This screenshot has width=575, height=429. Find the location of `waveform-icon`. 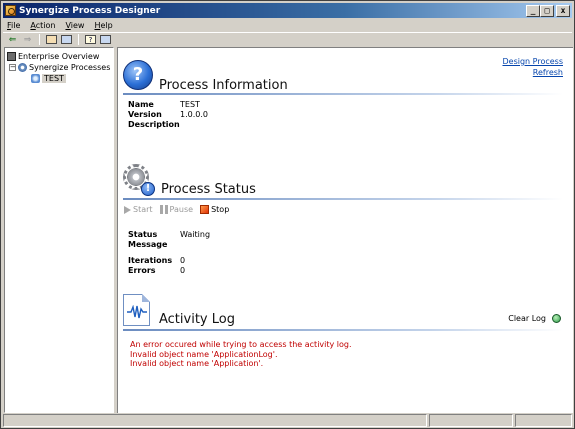

waveform-icon is located at coordinates (137, 312).